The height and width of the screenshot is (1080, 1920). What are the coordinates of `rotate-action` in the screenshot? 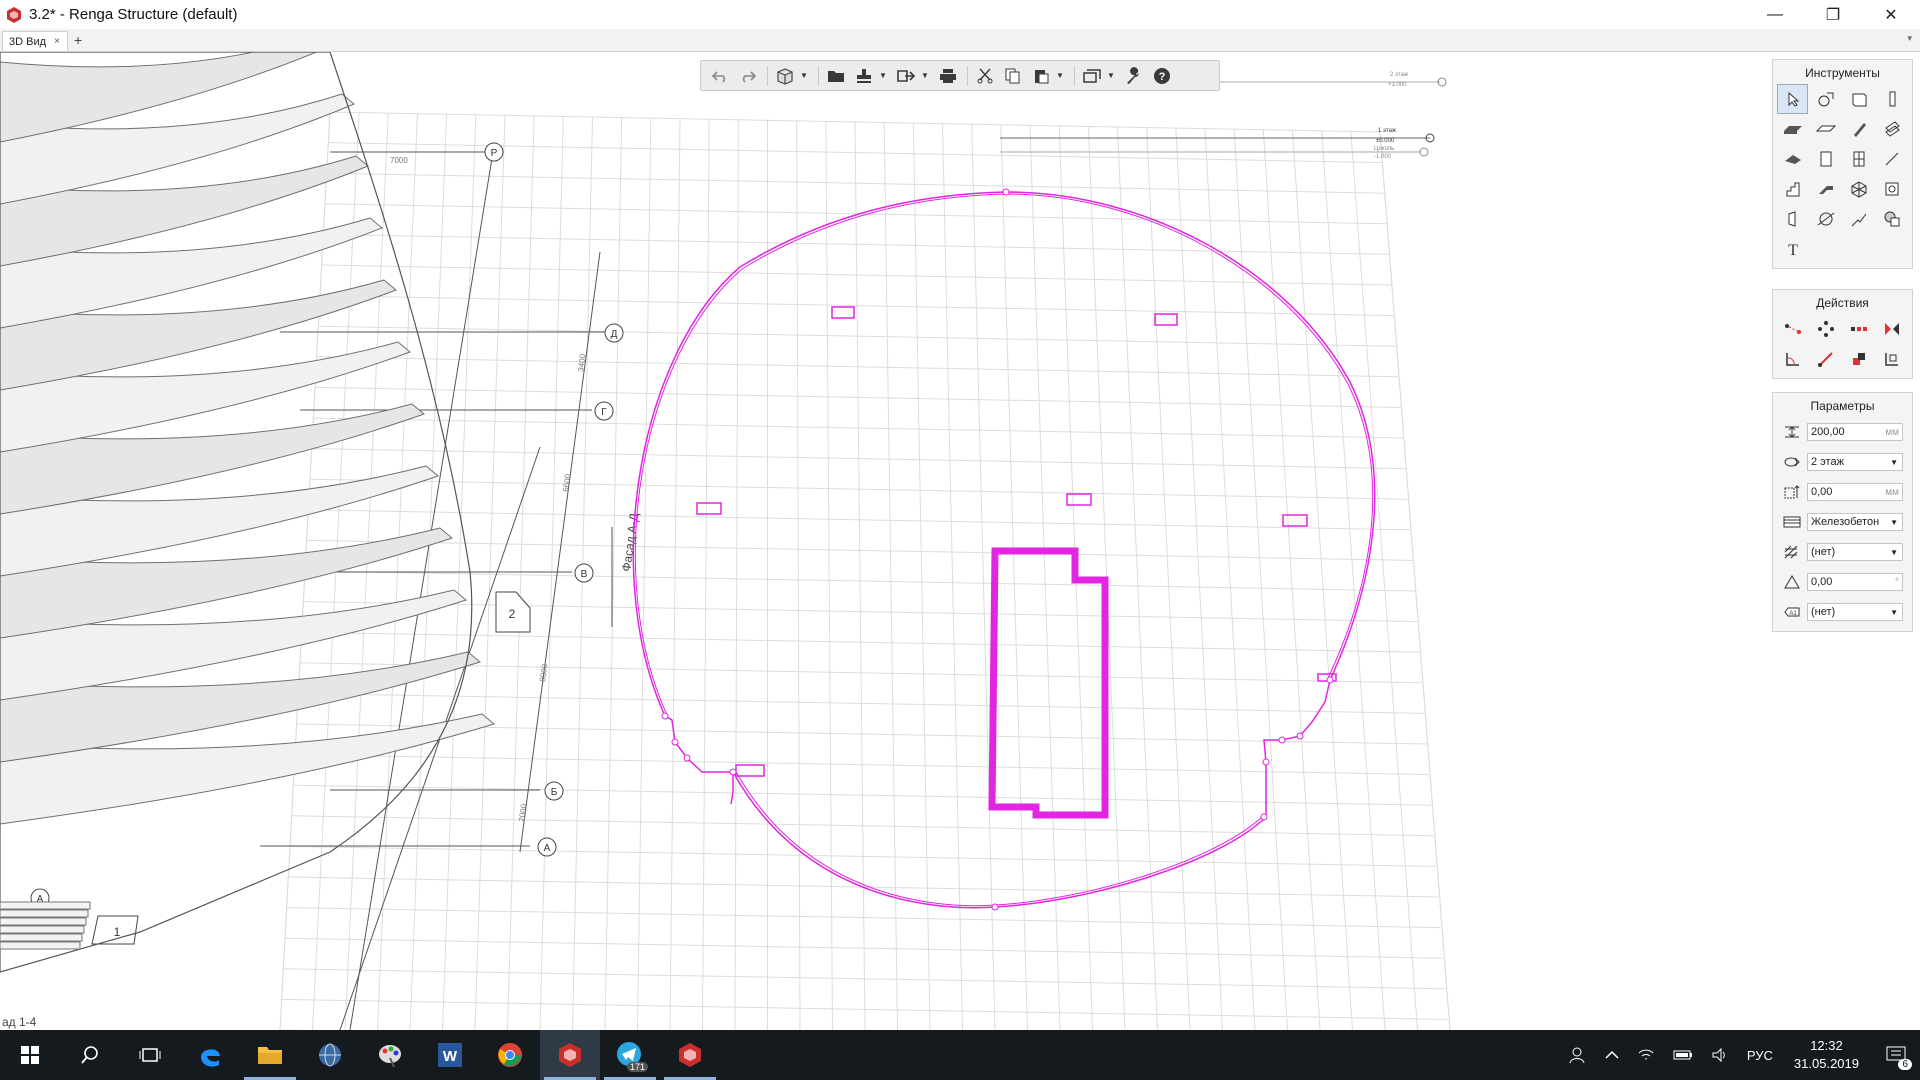 It's located at (1792, 359).